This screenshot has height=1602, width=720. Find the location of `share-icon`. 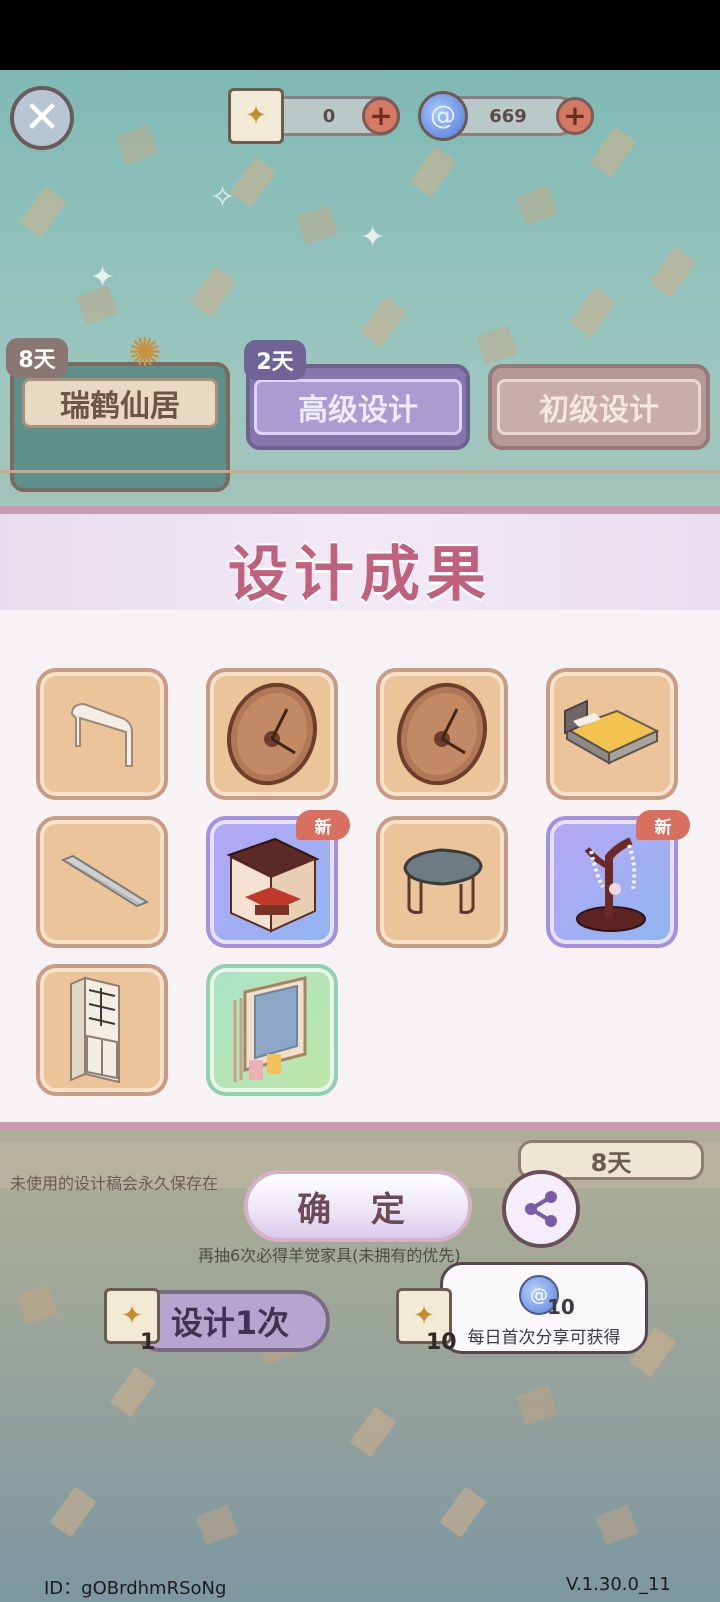

share-icon is located at coordinates (541, 1209).